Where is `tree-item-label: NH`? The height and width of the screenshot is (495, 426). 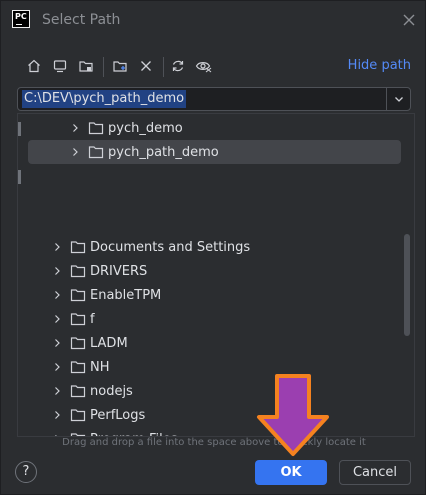
tree-item-label: NH is located at coordinates (100, 367).